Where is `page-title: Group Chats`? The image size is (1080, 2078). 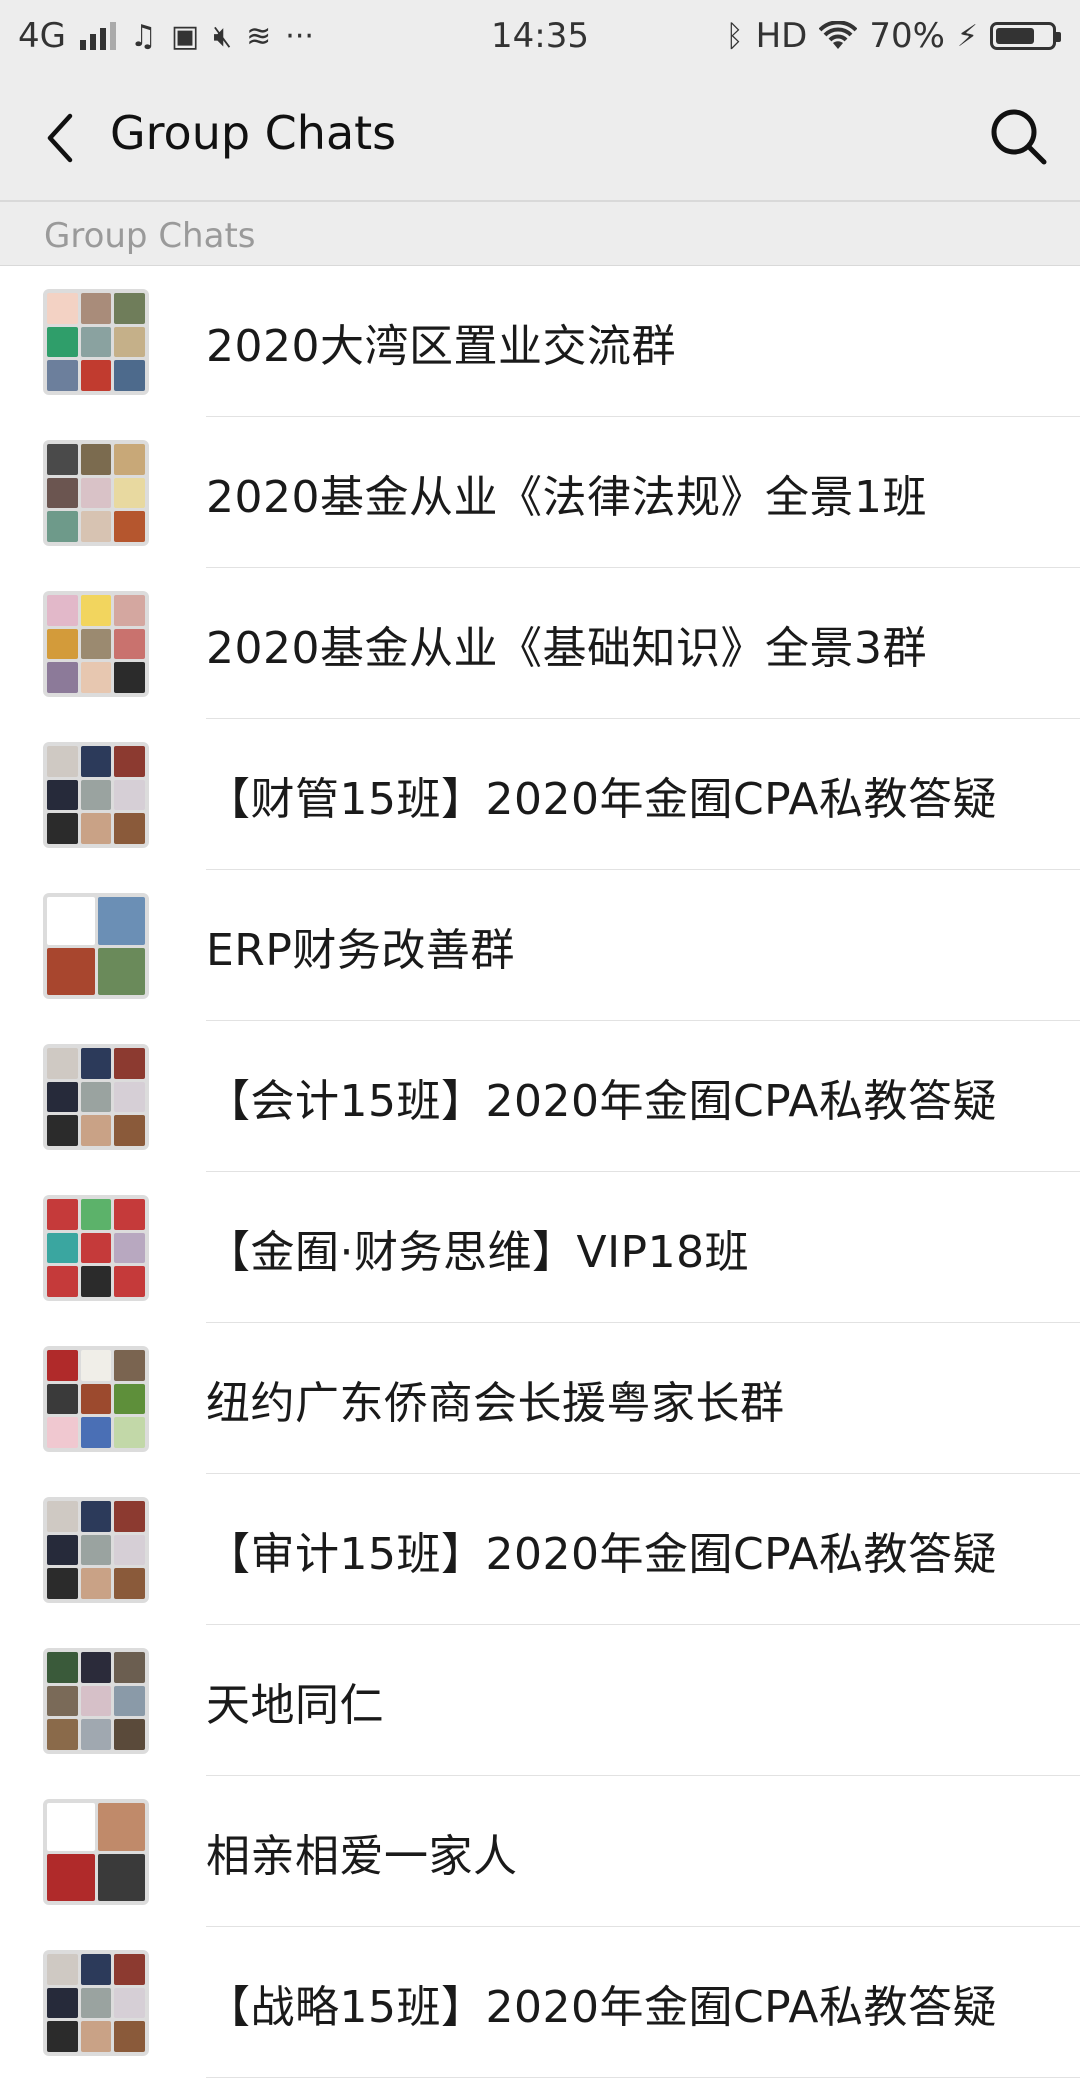
page-title: Group Chats is located at coordinates (253, 133).